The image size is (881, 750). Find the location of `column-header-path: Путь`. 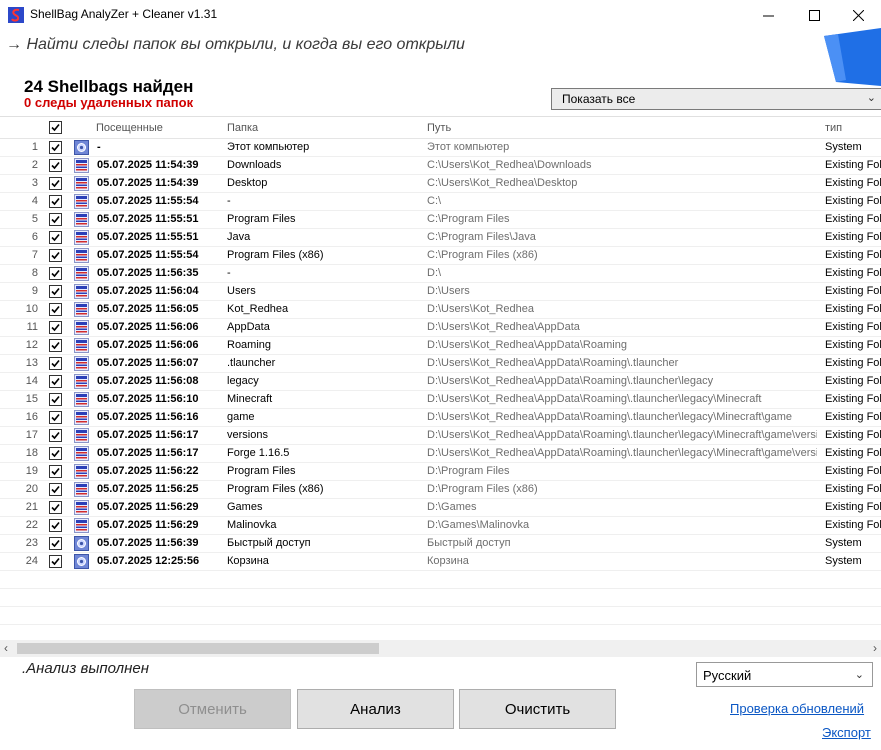

column-header-path: Путь is located at coordinates (439, 128).